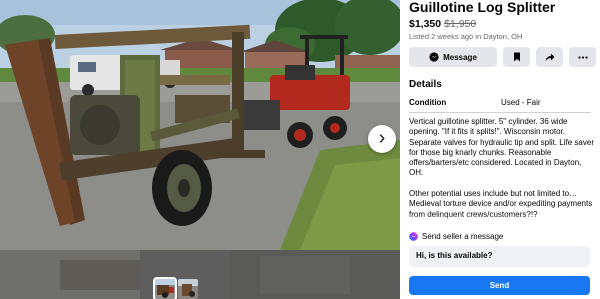 The image size is (600, 299). Describe the element at coordinates (425, 24) in the screenshot. I see `listing-price: $1,350` at that location.